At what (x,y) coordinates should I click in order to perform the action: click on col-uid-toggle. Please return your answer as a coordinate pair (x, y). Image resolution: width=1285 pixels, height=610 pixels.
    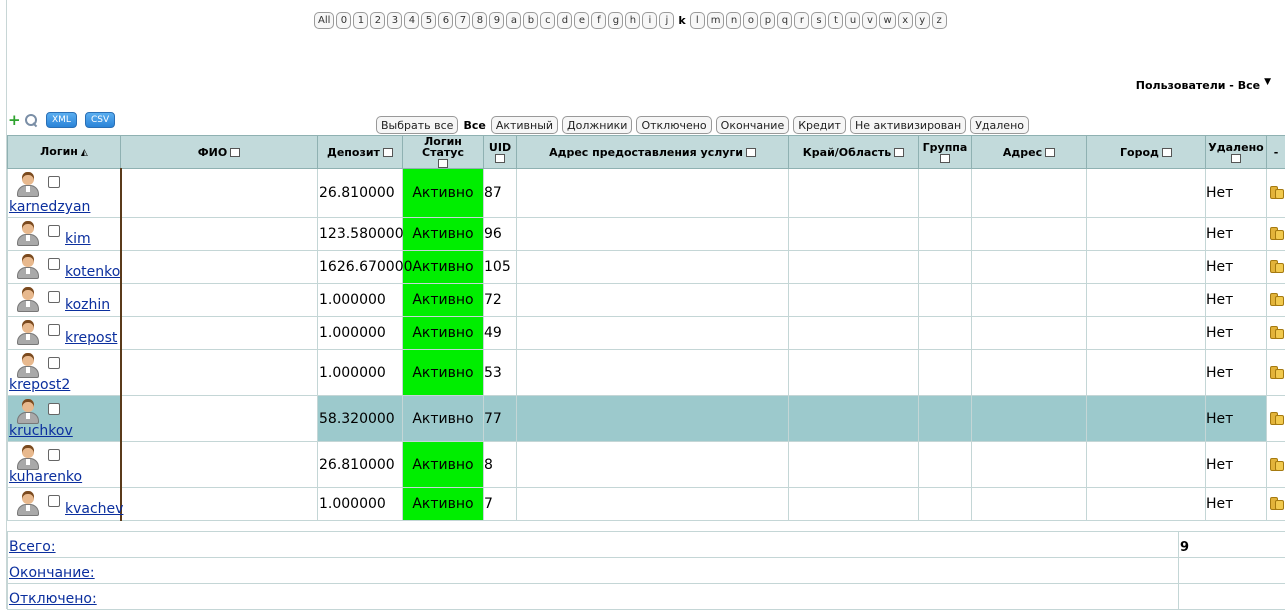
    Looking at the image, I should click on (500, 158).